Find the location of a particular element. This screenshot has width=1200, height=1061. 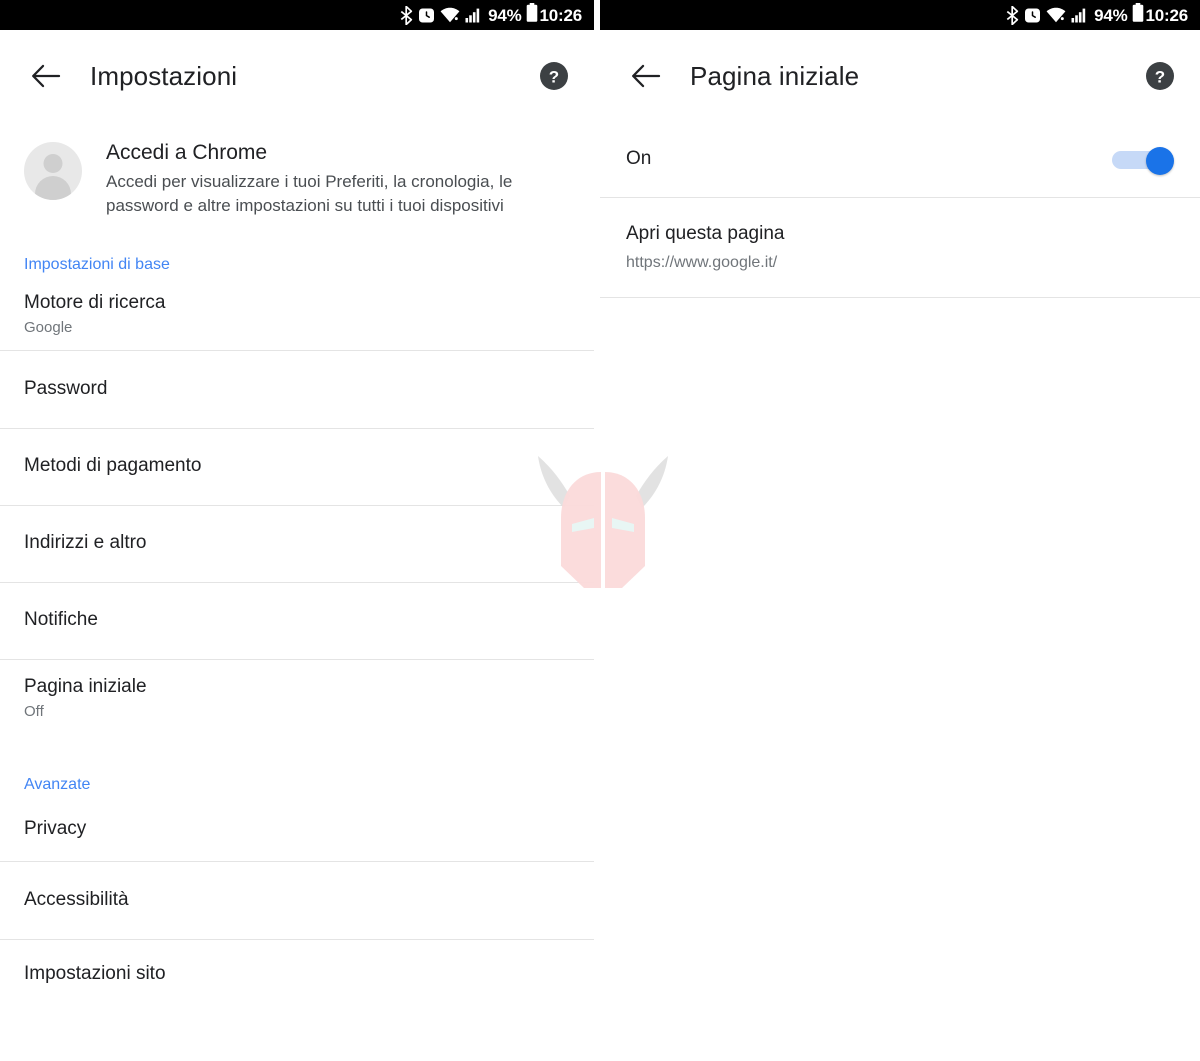

row-subtitle: Off is located at coordinates (34, 712).